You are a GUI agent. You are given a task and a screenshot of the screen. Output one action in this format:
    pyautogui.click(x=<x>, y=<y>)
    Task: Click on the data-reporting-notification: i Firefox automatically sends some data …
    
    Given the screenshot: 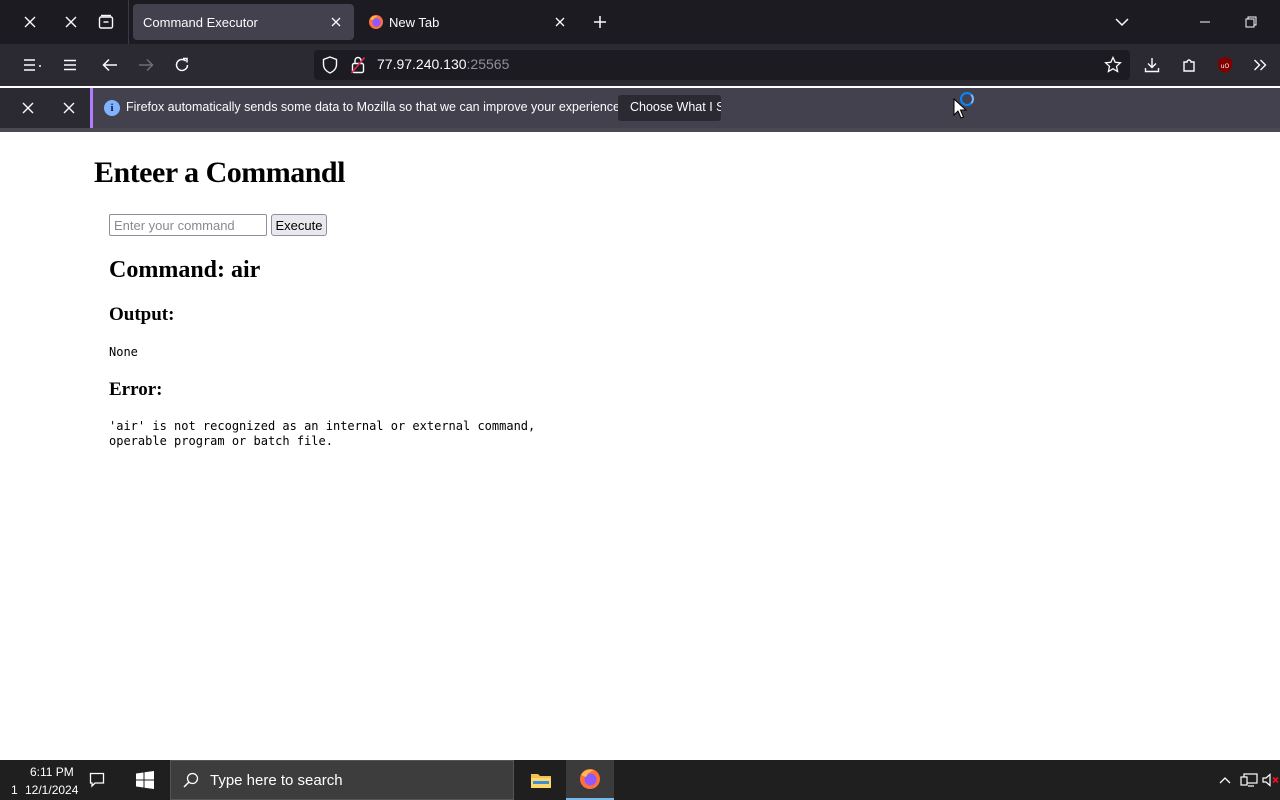 What is the action you would take?
    pyautogui.click(x=685, y=108)
    